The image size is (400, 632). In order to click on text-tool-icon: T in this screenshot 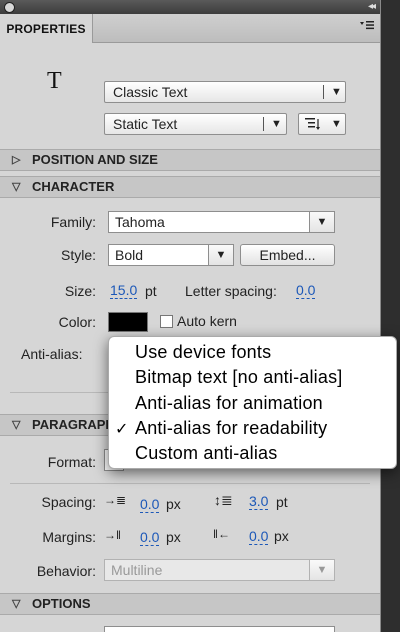, I will do `click(54, 81)`.